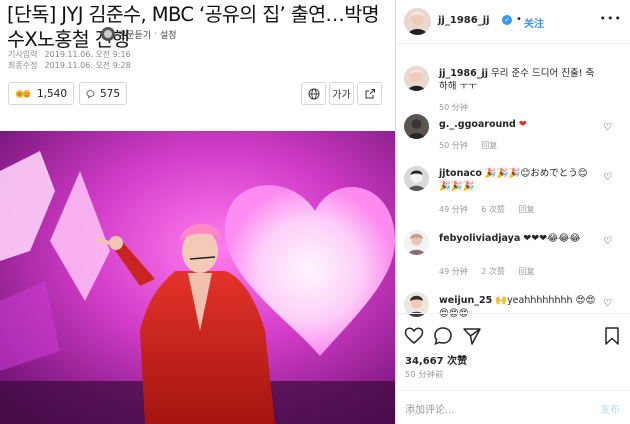  What do you see at coordinates (193, 27) in the screenshot?
I see `article-headline: [단독] JYJ 김준수, MBC ‘공유의 집’ 출연…박명수X노홍철 진행` at bounding box center [193, 27].